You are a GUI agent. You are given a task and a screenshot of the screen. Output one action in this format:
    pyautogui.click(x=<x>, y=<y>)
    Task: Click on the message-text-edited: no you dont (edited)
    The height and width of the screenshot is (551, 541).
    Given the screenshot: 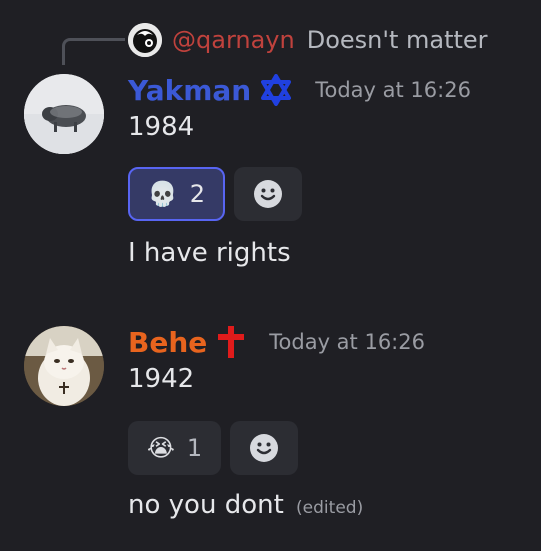 What is the action you would take?
    pyautogui.click(x=245, y=505)
    